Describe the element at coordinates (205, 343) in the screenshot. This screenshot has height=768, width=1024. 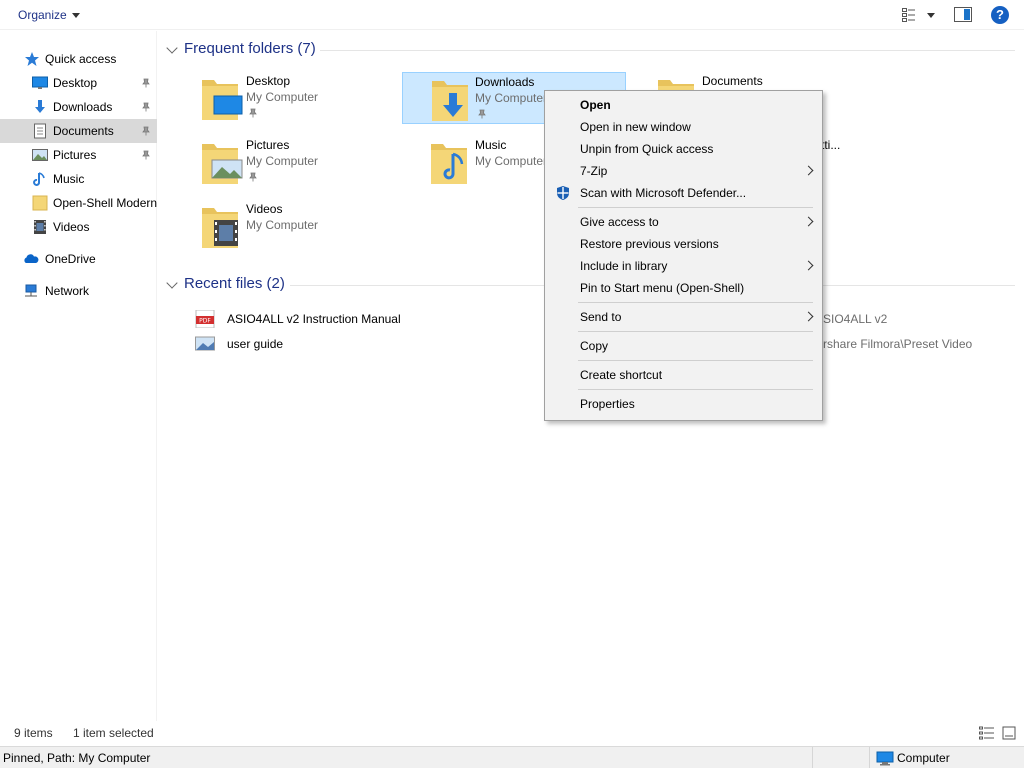
I see `image-file-icon` at that location.